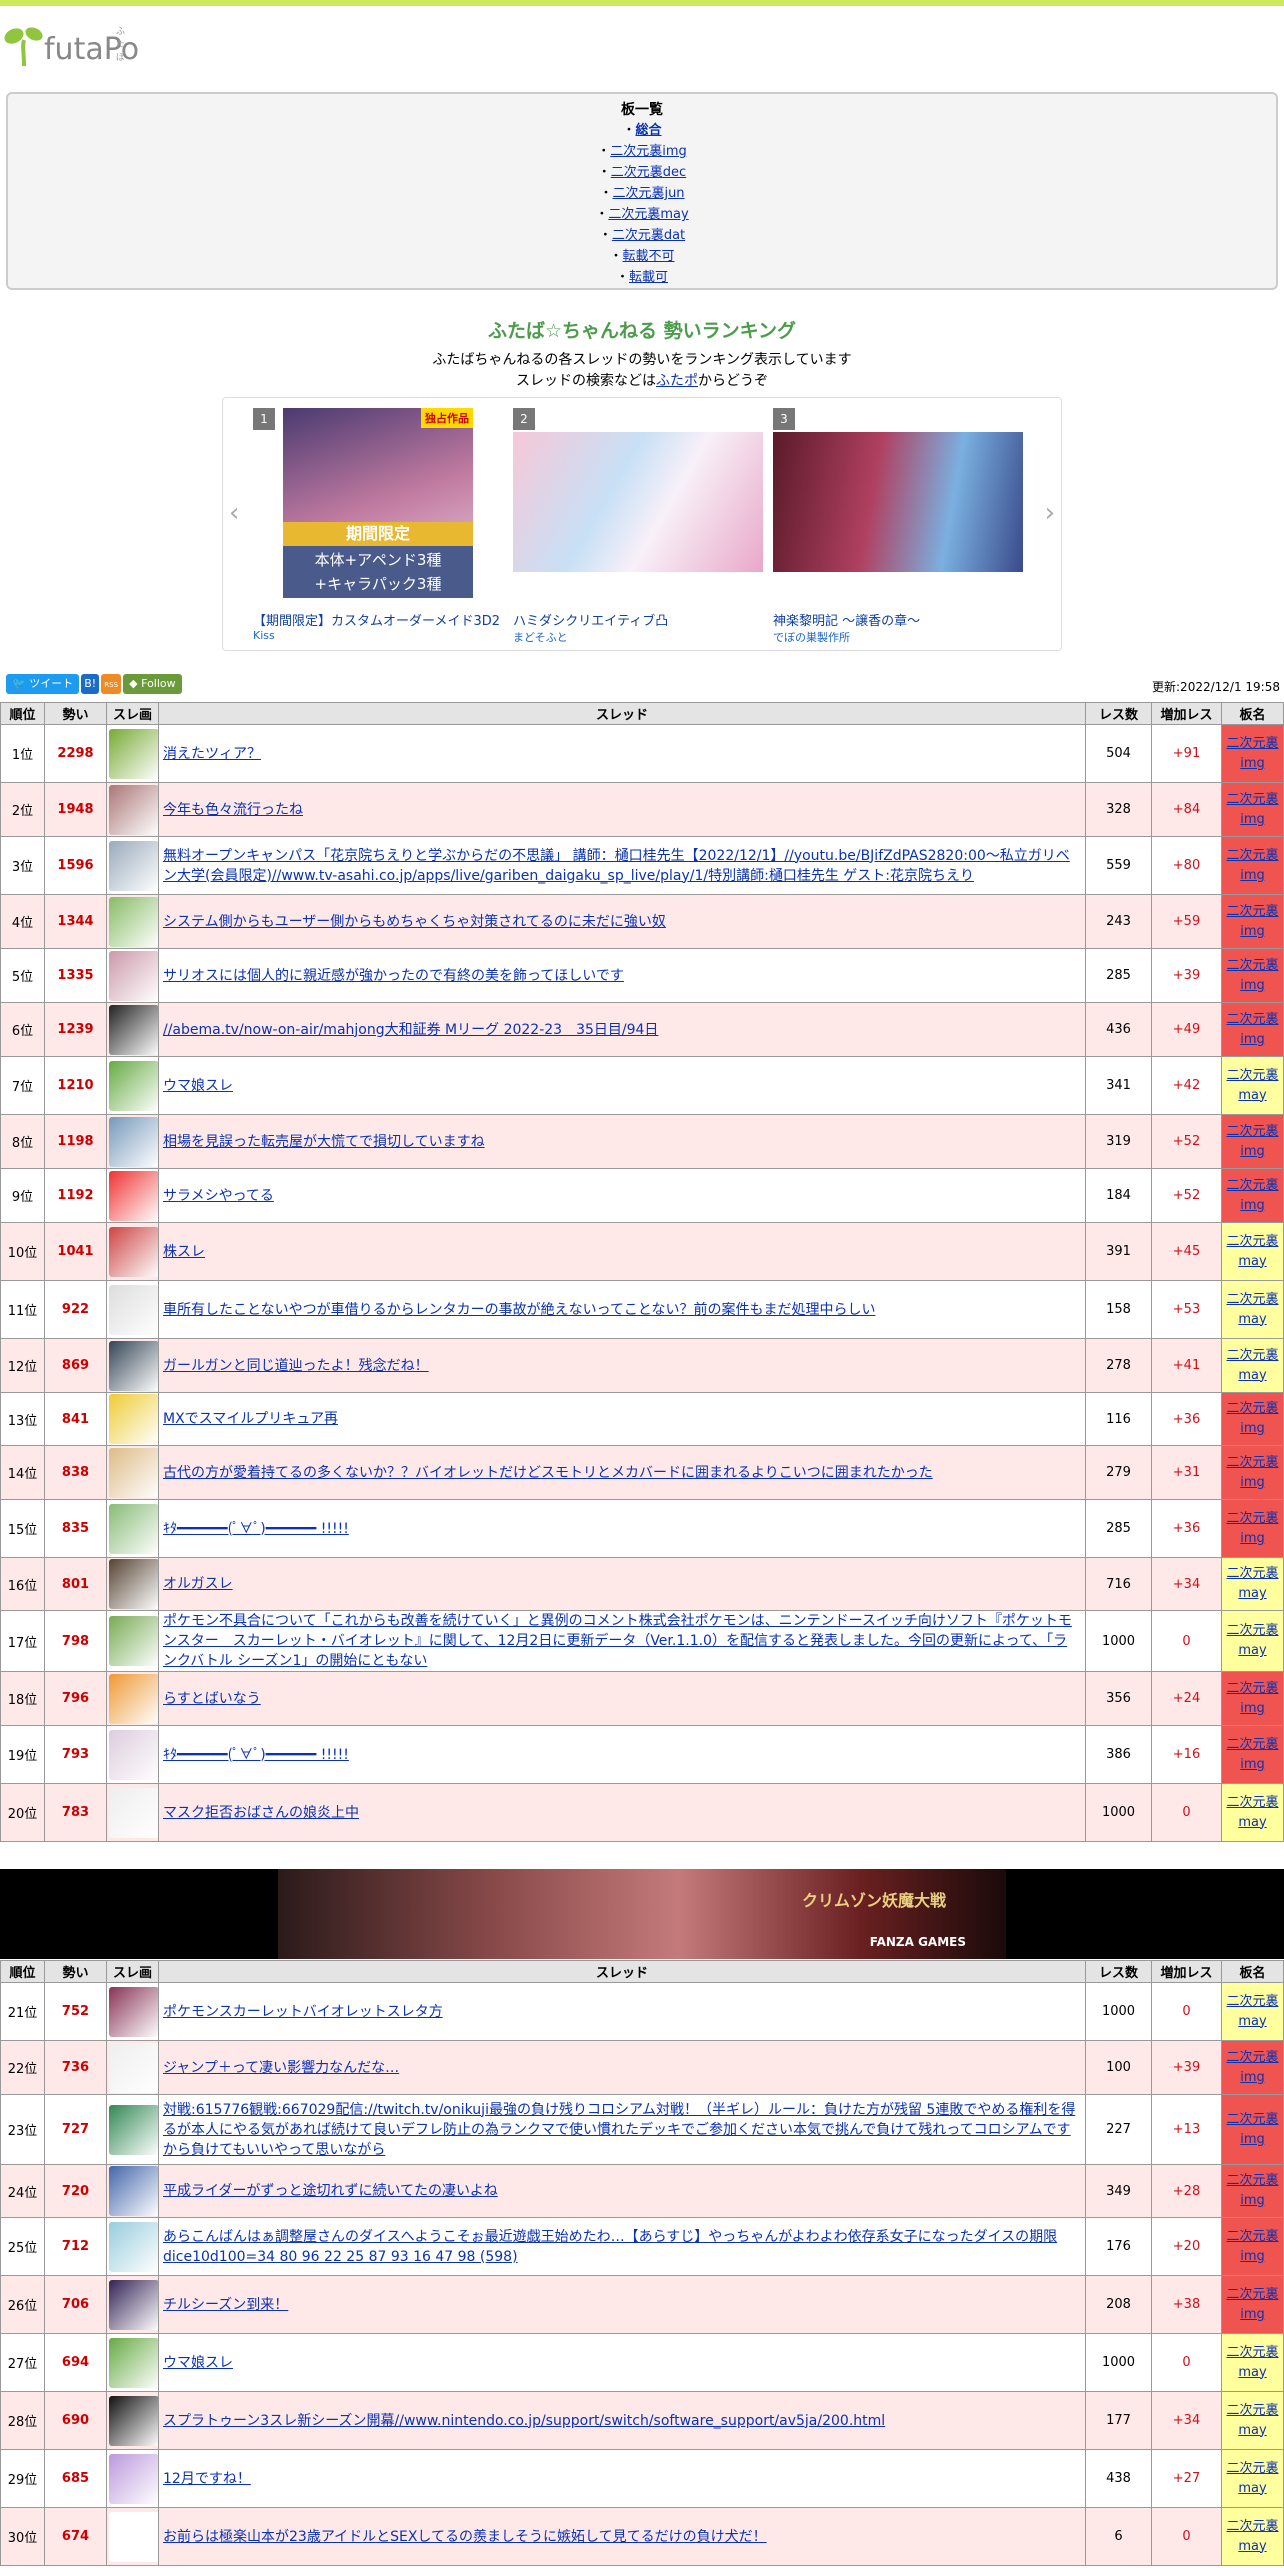 The image size is (1284, 2568). What do you see at coordinates (648, 151) in the screenshot?
I see `board-link: 二次元裏img` at bounding box center [648, 151].